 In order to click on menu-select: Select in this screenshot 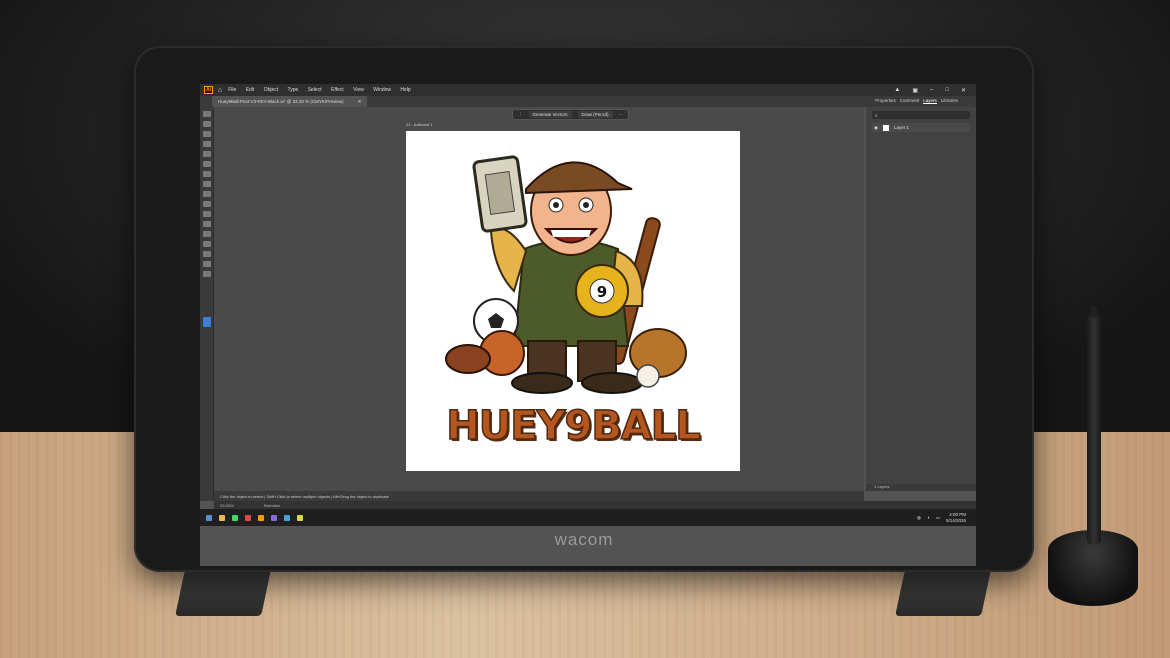, I will do `click(315, 90)`.